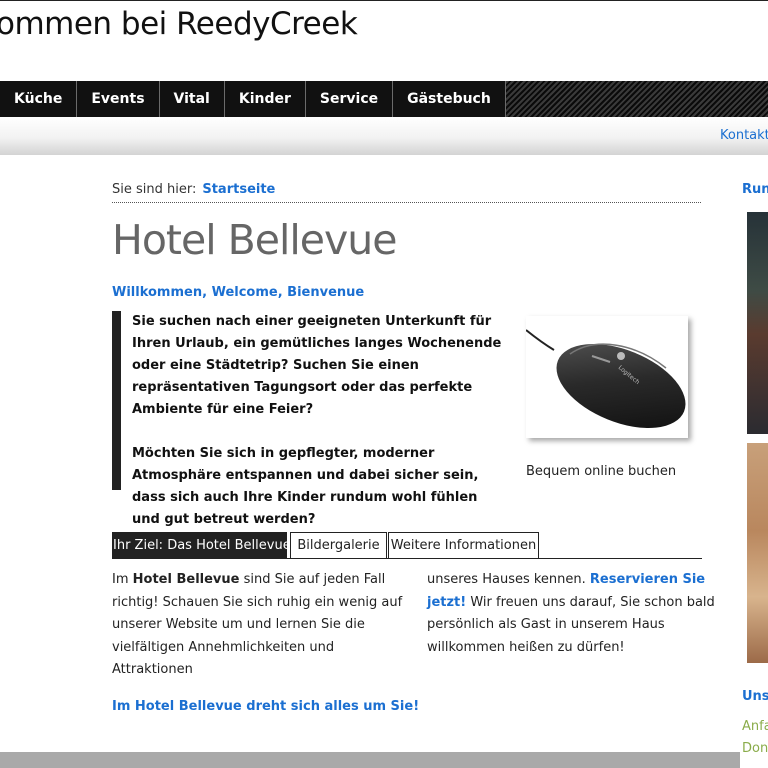 The width and height of the screenshot is (768, 768). Describe the element at coordinates (744, 135) in the screenshot. I see `contact-link: Kontakt` at that location.